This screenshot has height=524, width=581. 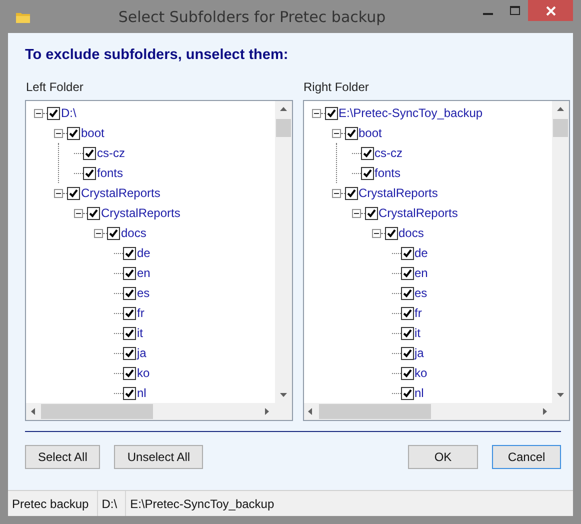 I want to click on panel-label: Right Folder, so click(x=337, y=87).